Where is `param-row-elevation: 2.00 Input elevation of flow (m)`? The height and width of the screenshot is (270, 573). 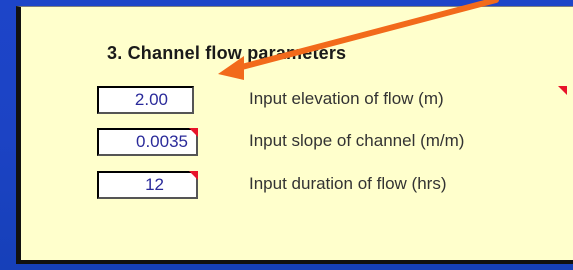
param-row-elevation: 2.00 Input elevation of flow (m) is located at coordinates (332, 101).